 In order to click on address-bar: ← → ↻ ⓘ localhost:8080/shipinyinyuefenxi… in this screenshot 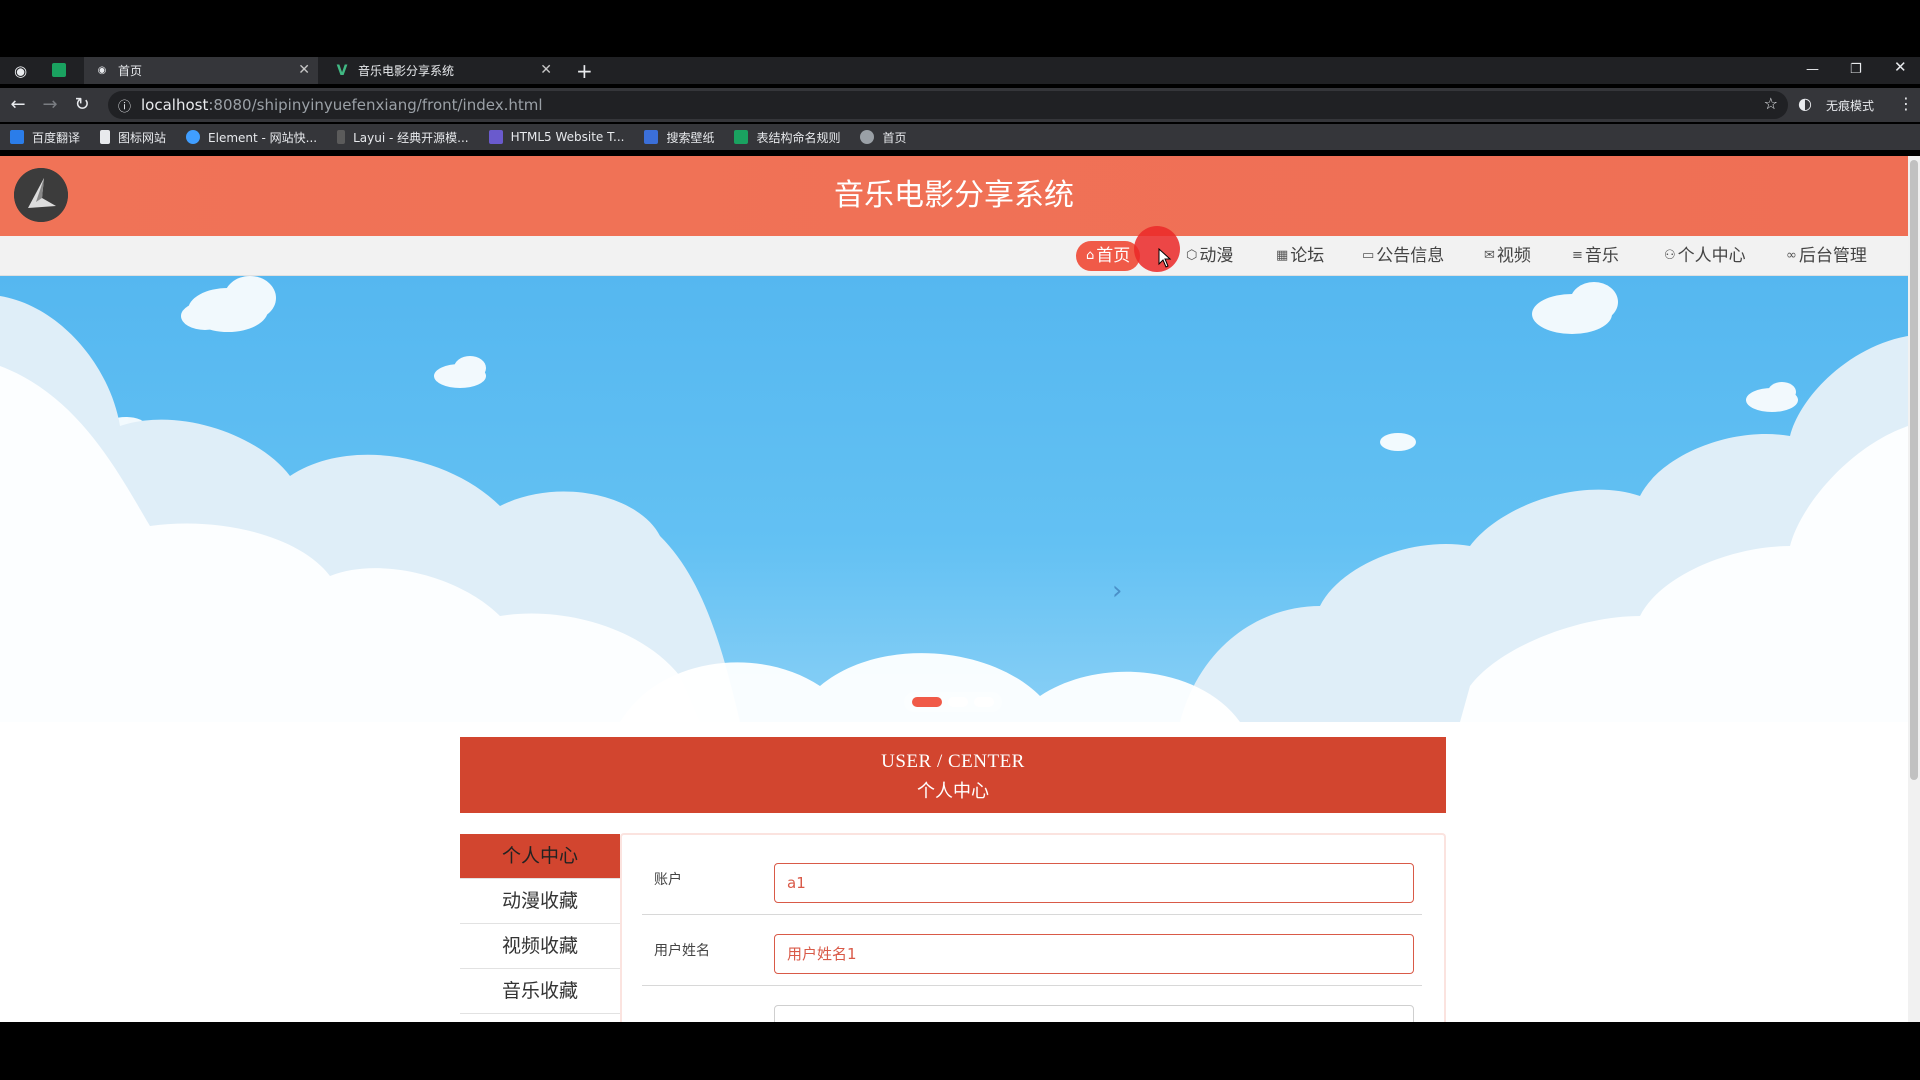, I will do `click(960, 105)`.